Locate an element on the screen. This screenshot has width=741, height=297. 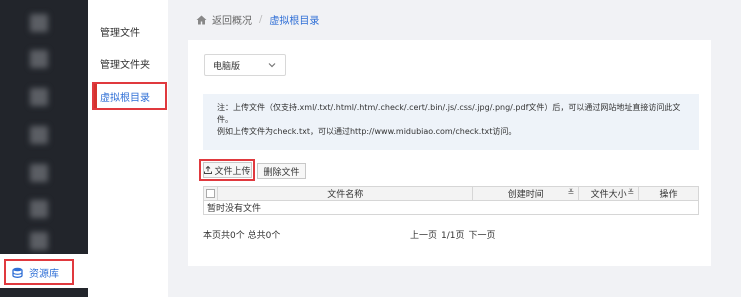
breadcrumb-back-link: 返回概况 is located at coordinates (232, 19).